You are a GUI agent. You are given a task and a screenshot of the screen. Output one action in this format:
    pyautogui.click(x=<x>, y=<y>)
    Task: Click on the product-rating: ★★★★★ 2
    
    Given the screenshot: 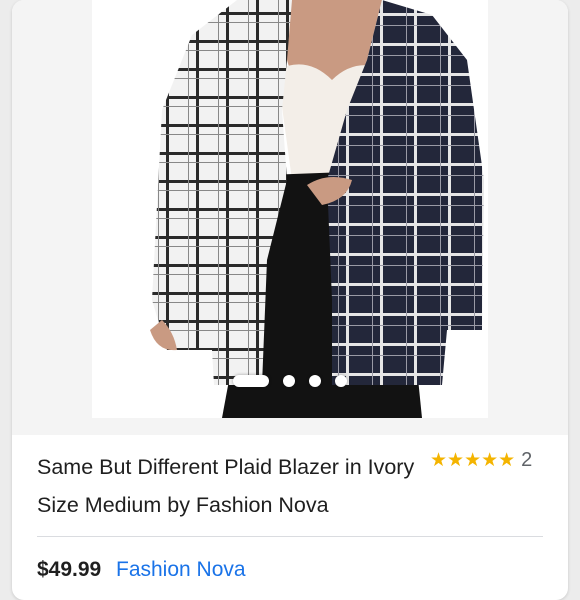 What is the action you would take?
    pyautogui.click(x=481, y=460)
    